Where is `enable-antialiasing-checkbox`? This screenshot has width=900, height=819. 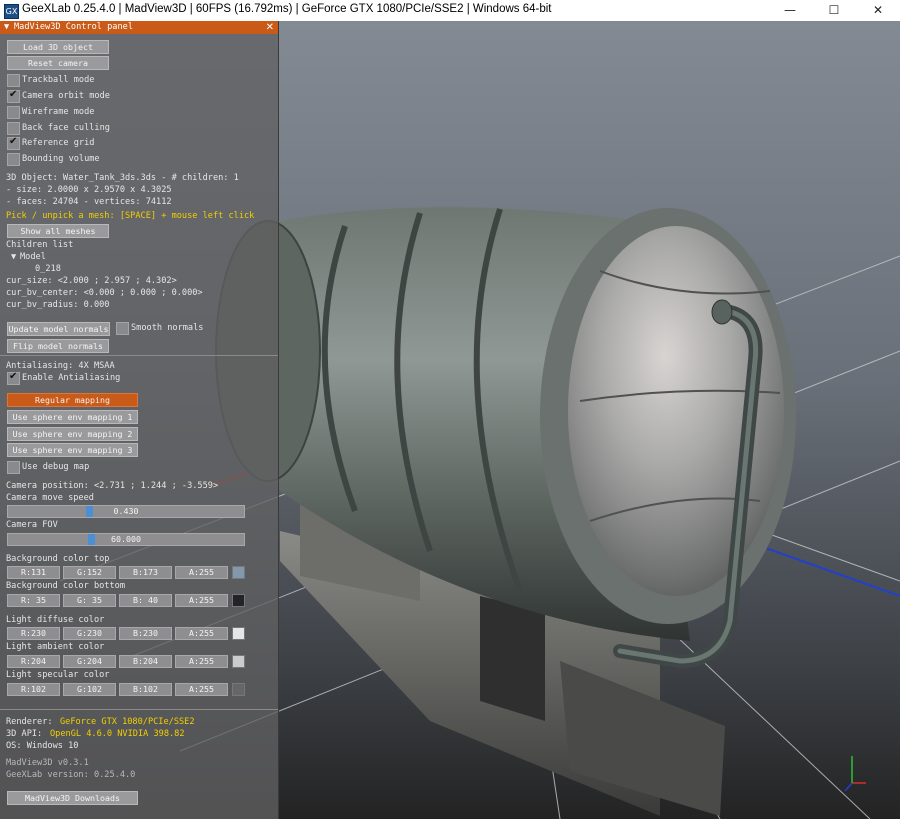 enable-antialiasing-checkbox is located at coordinates (13, 378).